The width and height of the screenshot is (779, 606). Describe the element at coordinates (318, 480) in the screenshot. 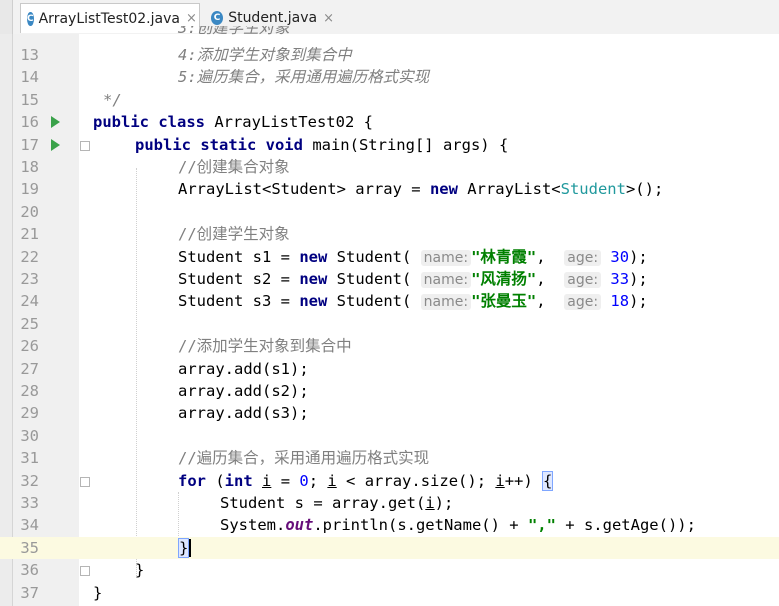

I see `code-segment: ;` at that location.